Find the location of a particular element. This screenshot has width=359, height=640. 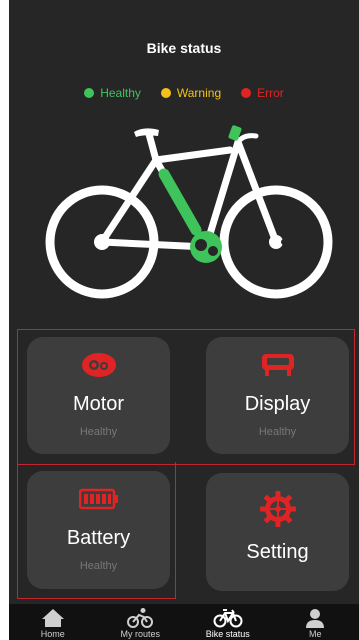

battery-label: Battery is located at coordinates (98, 538).